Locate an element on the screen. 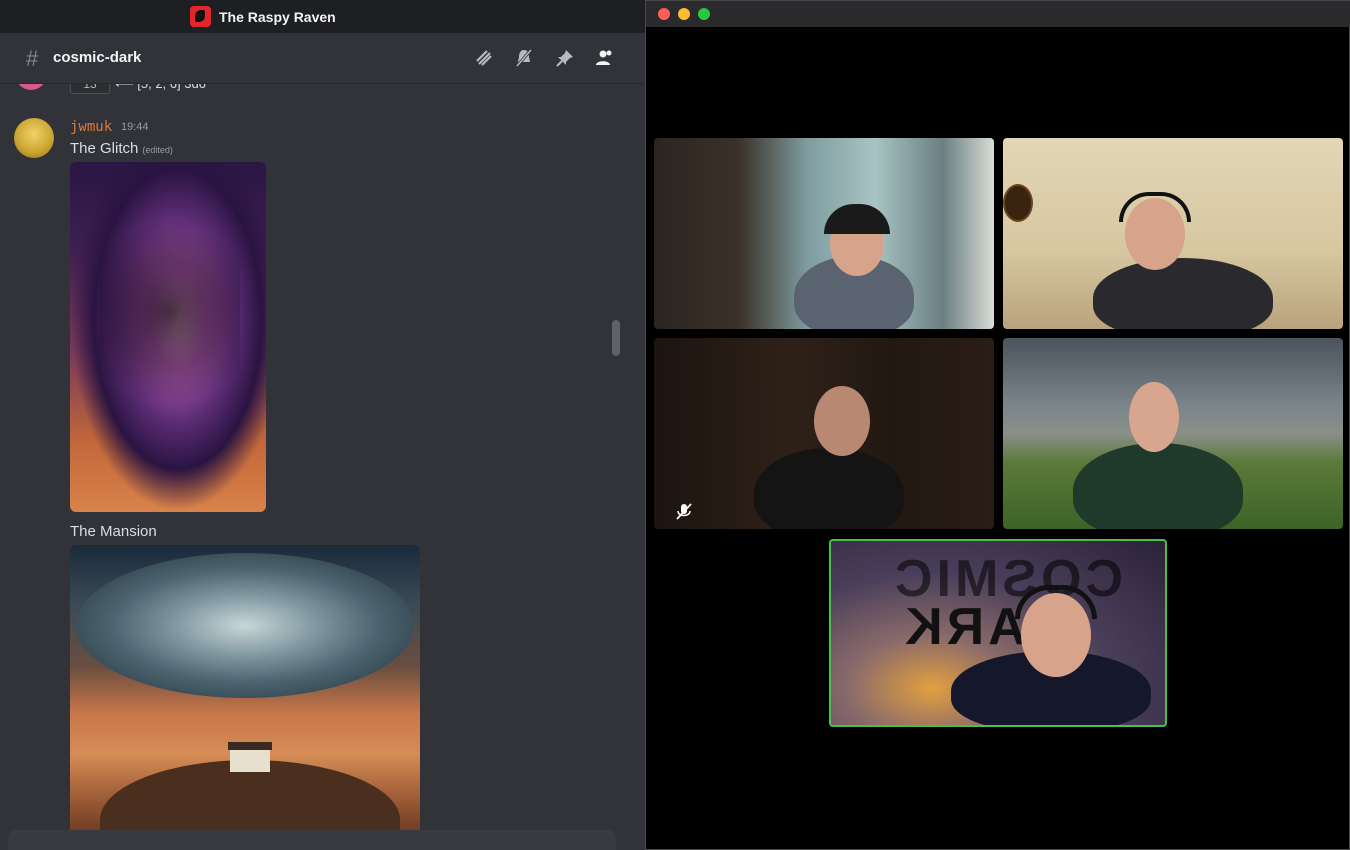 The image size is (1350, 850). microphone-muted-icon is located at coordinates (684, 511).